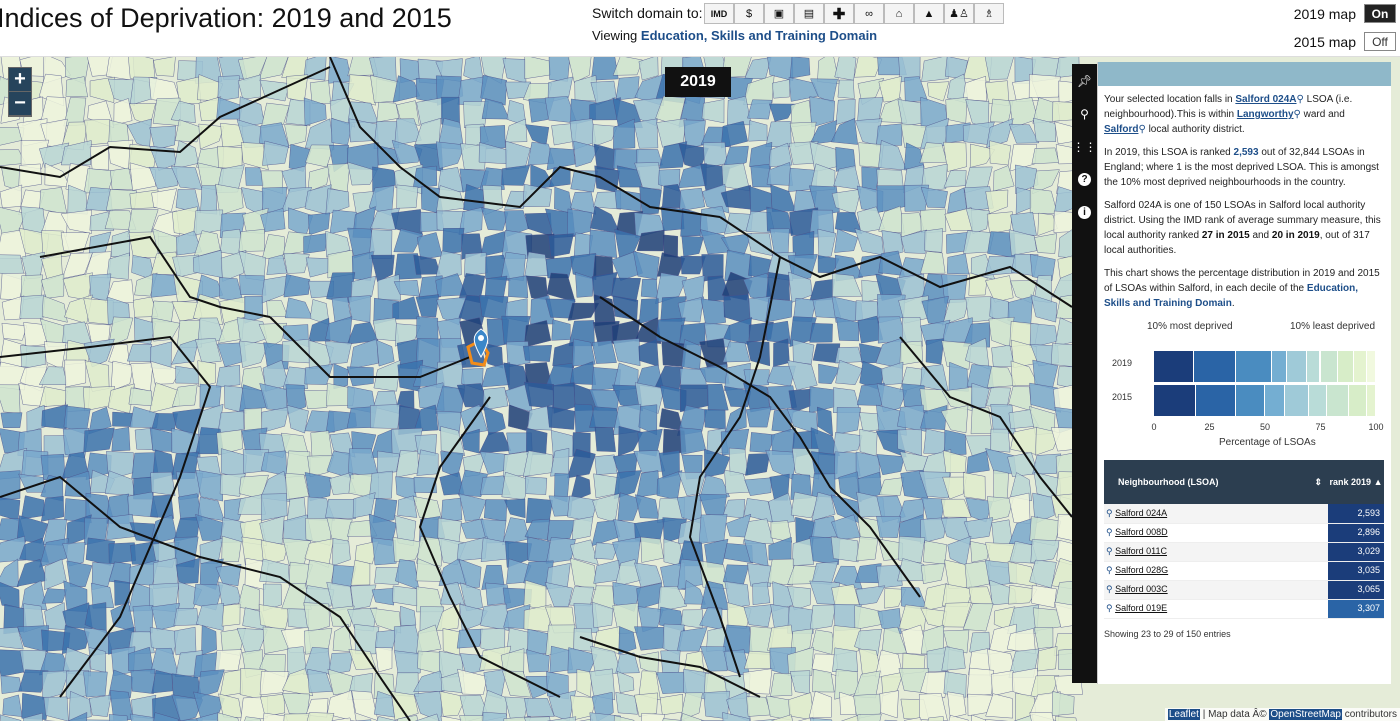  What do you see at coordinates (1141, 589) in the screenshot?
I see `lsoa-name-link: Salford 003C` at bounding box center [1141, 589].